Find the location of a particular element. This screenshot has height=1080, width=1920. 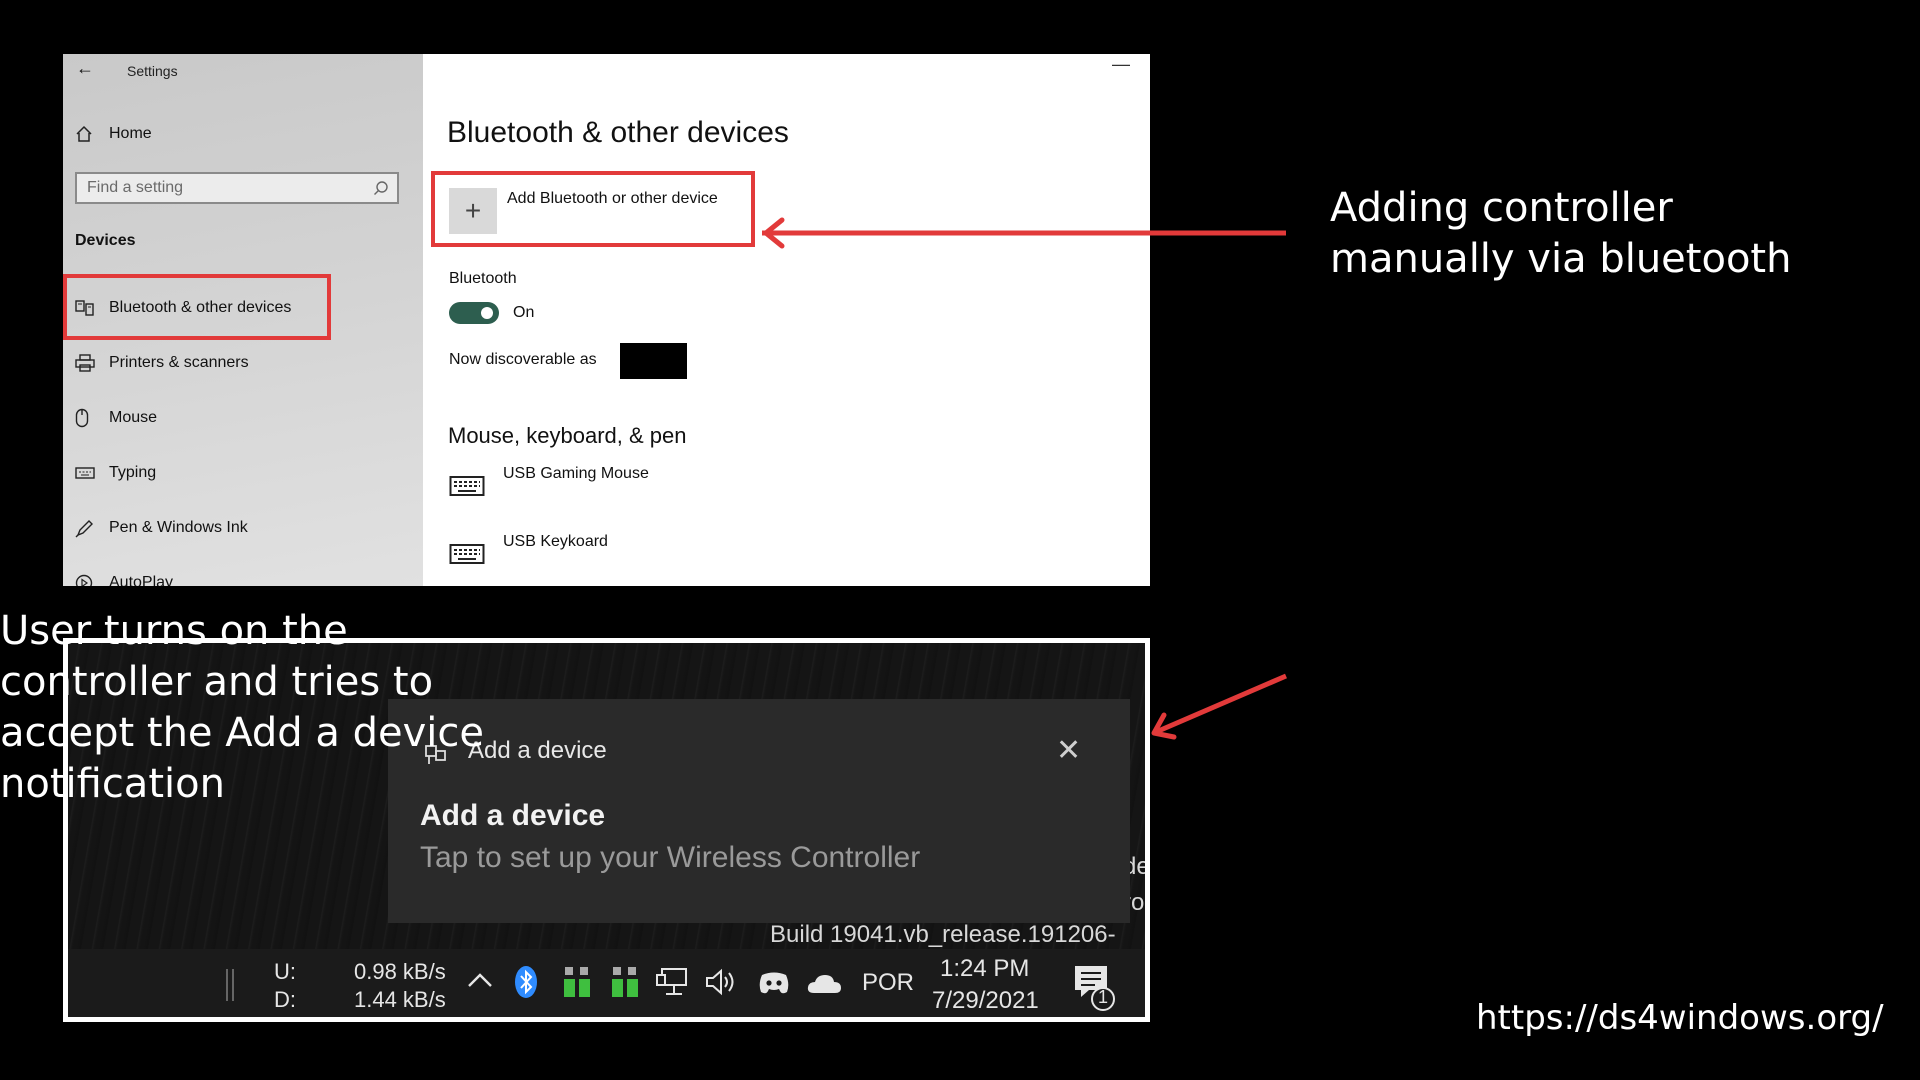

callout-line: manually via bluetooth is located at coordinates (1561, 259).